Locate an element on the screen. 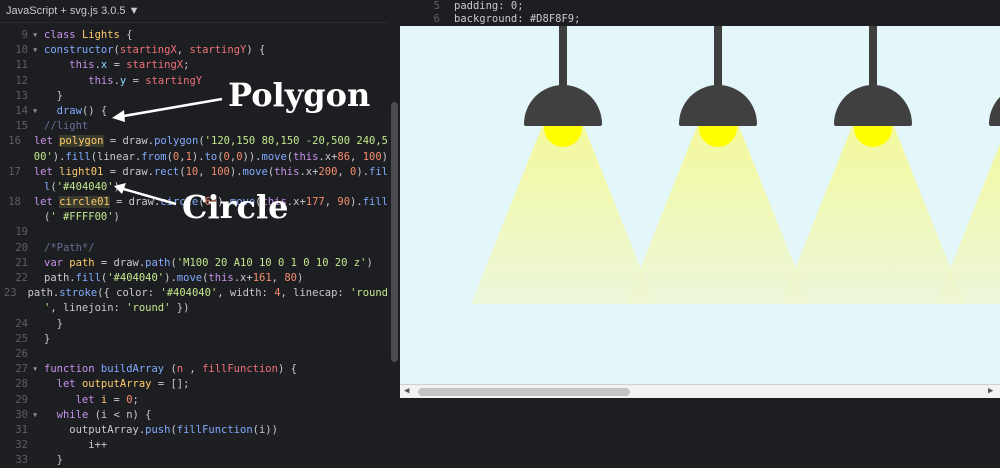 The height and width of the screenshot is (468, 1000). code-text: this.y = startingY is located at coordinates (123, 81).